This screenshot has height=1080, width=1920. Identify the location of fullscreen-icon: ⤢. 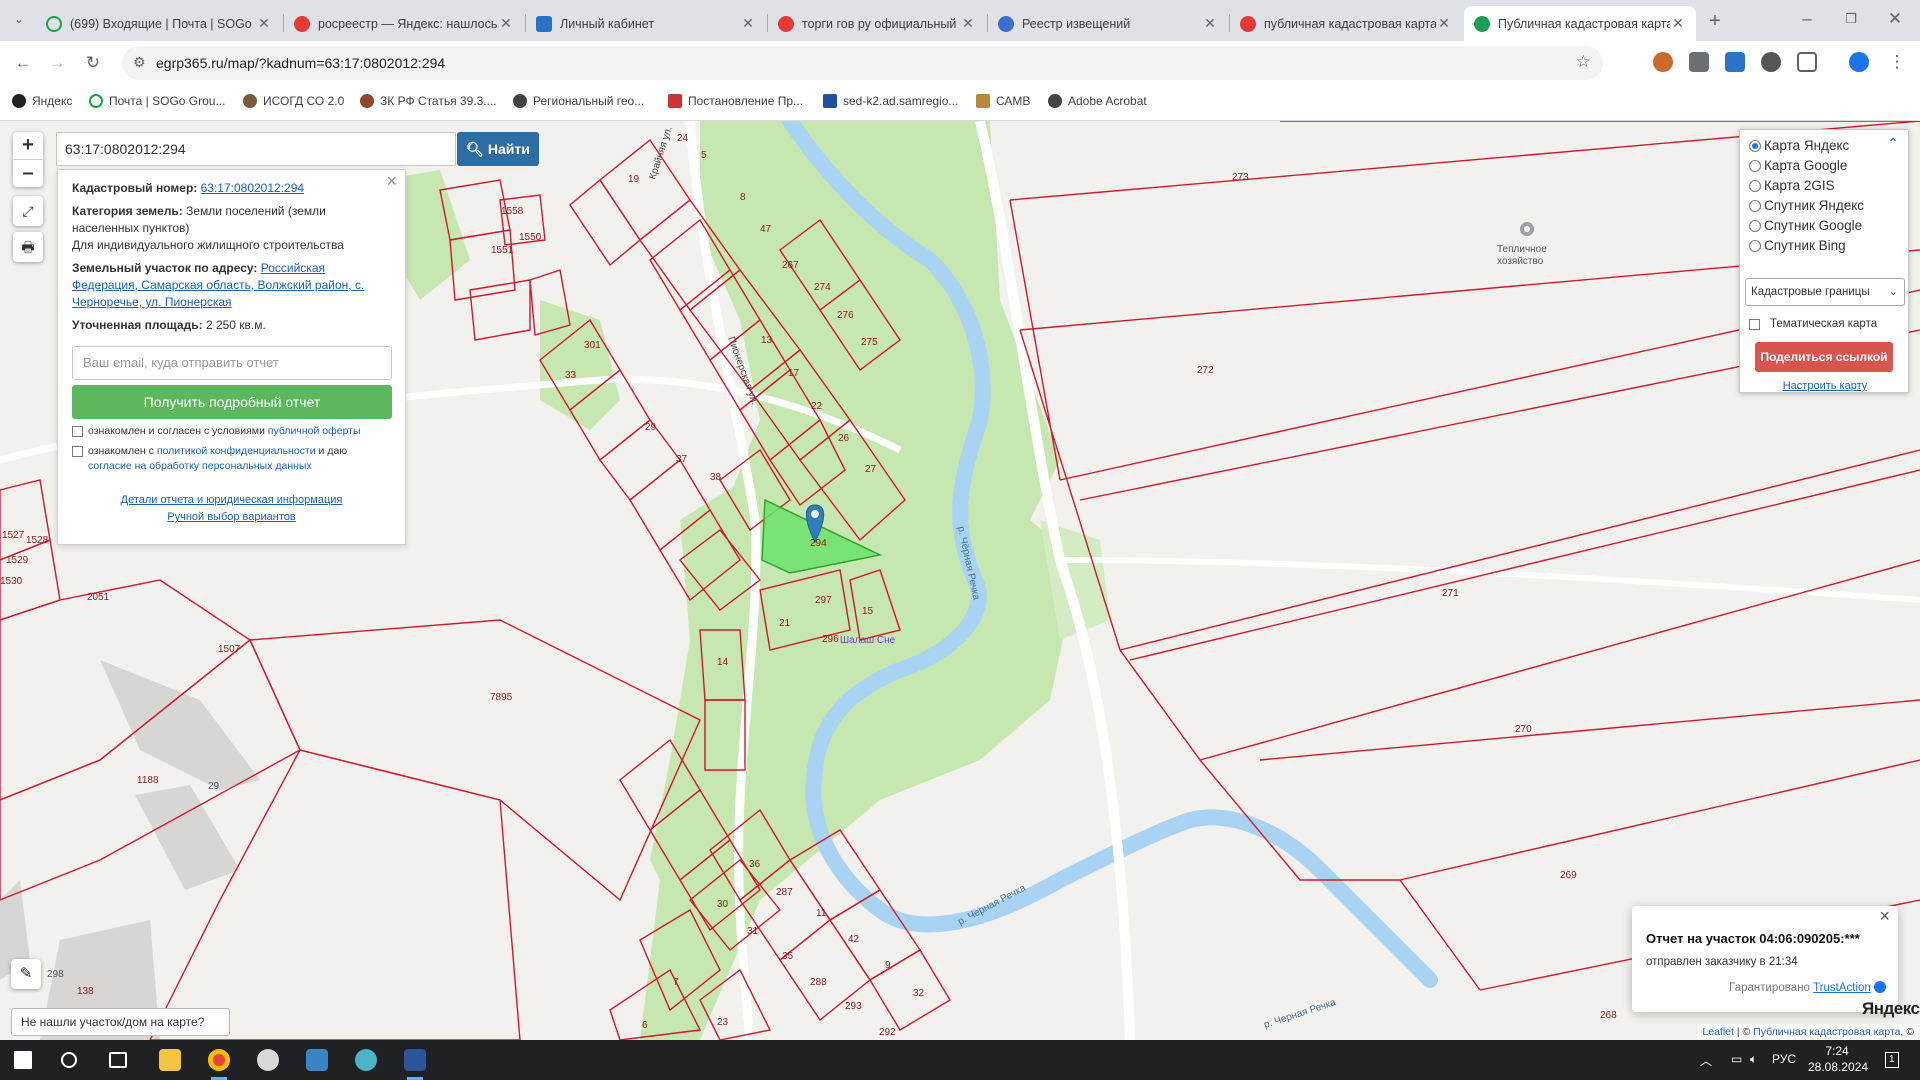
(28, 211).